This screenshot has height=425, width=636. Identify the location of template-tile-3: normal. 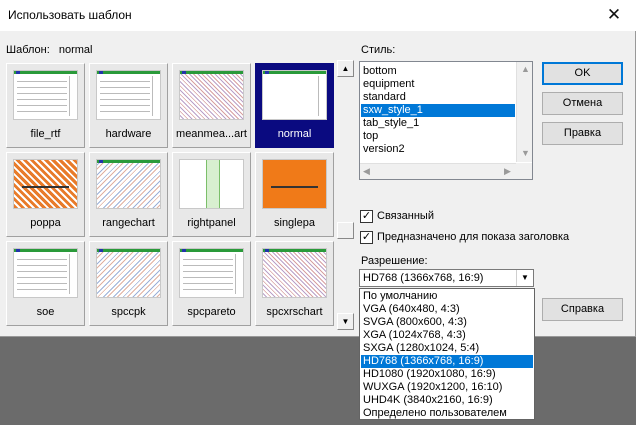
(294, 105).